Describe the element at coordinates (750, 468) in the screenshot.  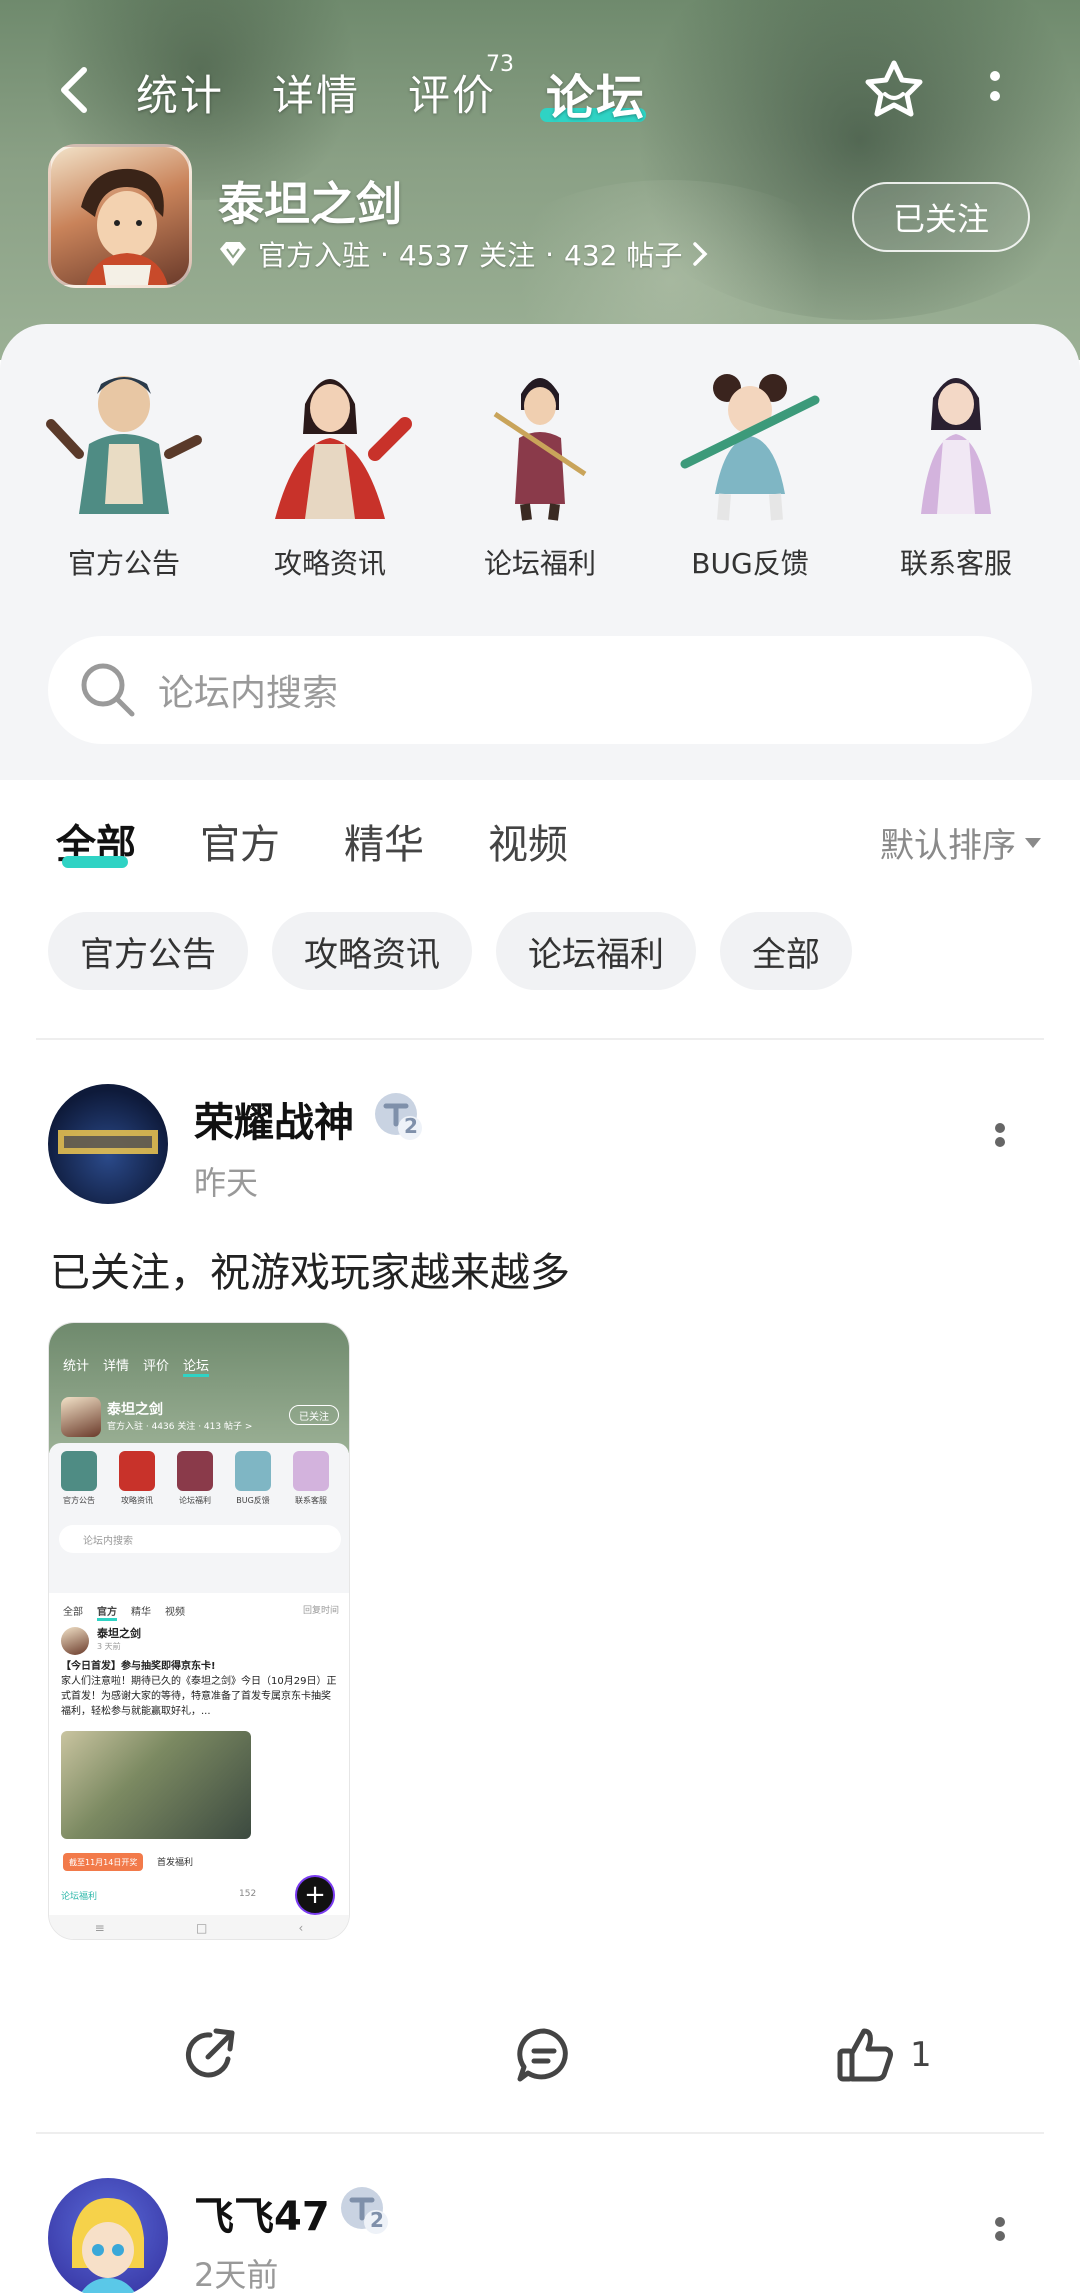
I see `category-bug-report: BUG反馈` at that location.